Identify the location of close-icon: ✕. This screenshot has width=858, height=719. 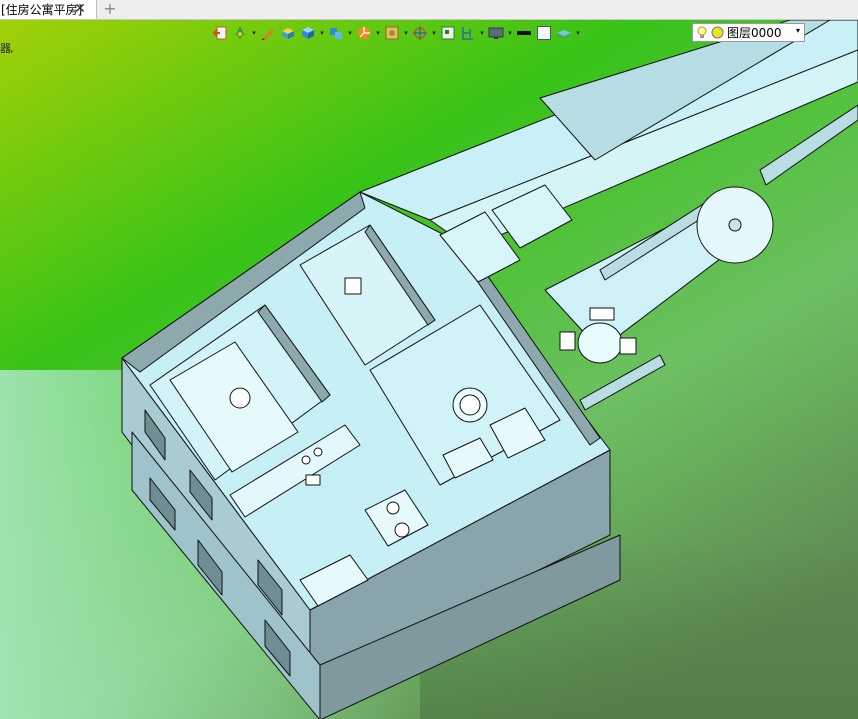
(80, 9).